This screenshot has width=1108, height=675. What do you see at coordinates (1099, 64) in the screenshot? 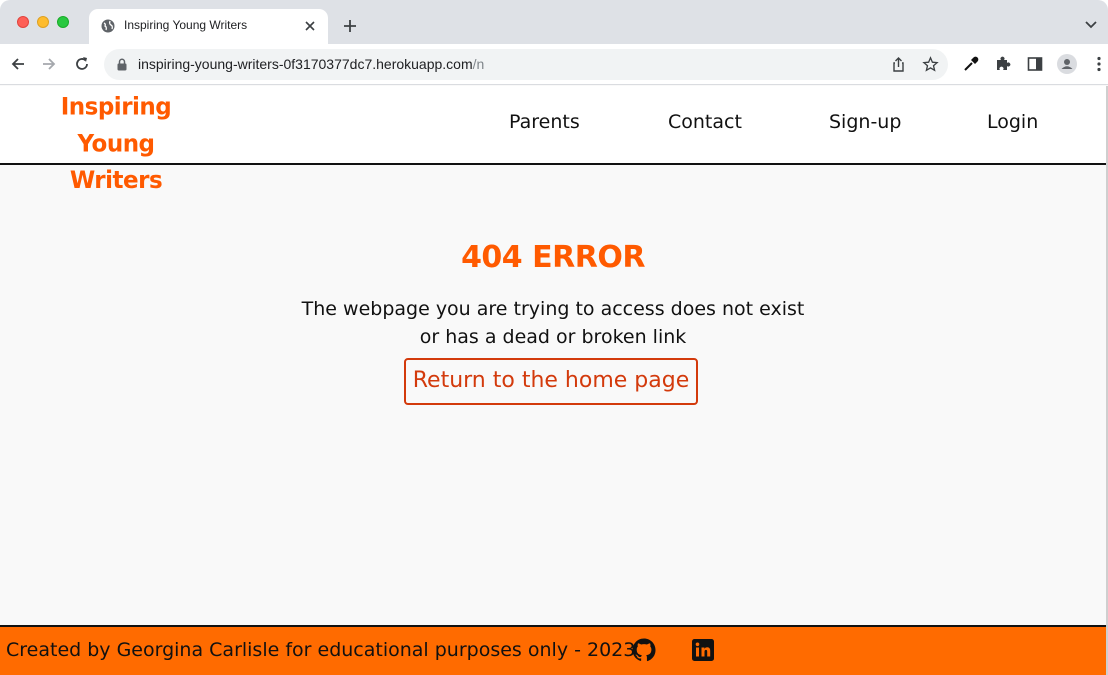
I see `kebab-menu-icon` at bounding box center [1099, 64].